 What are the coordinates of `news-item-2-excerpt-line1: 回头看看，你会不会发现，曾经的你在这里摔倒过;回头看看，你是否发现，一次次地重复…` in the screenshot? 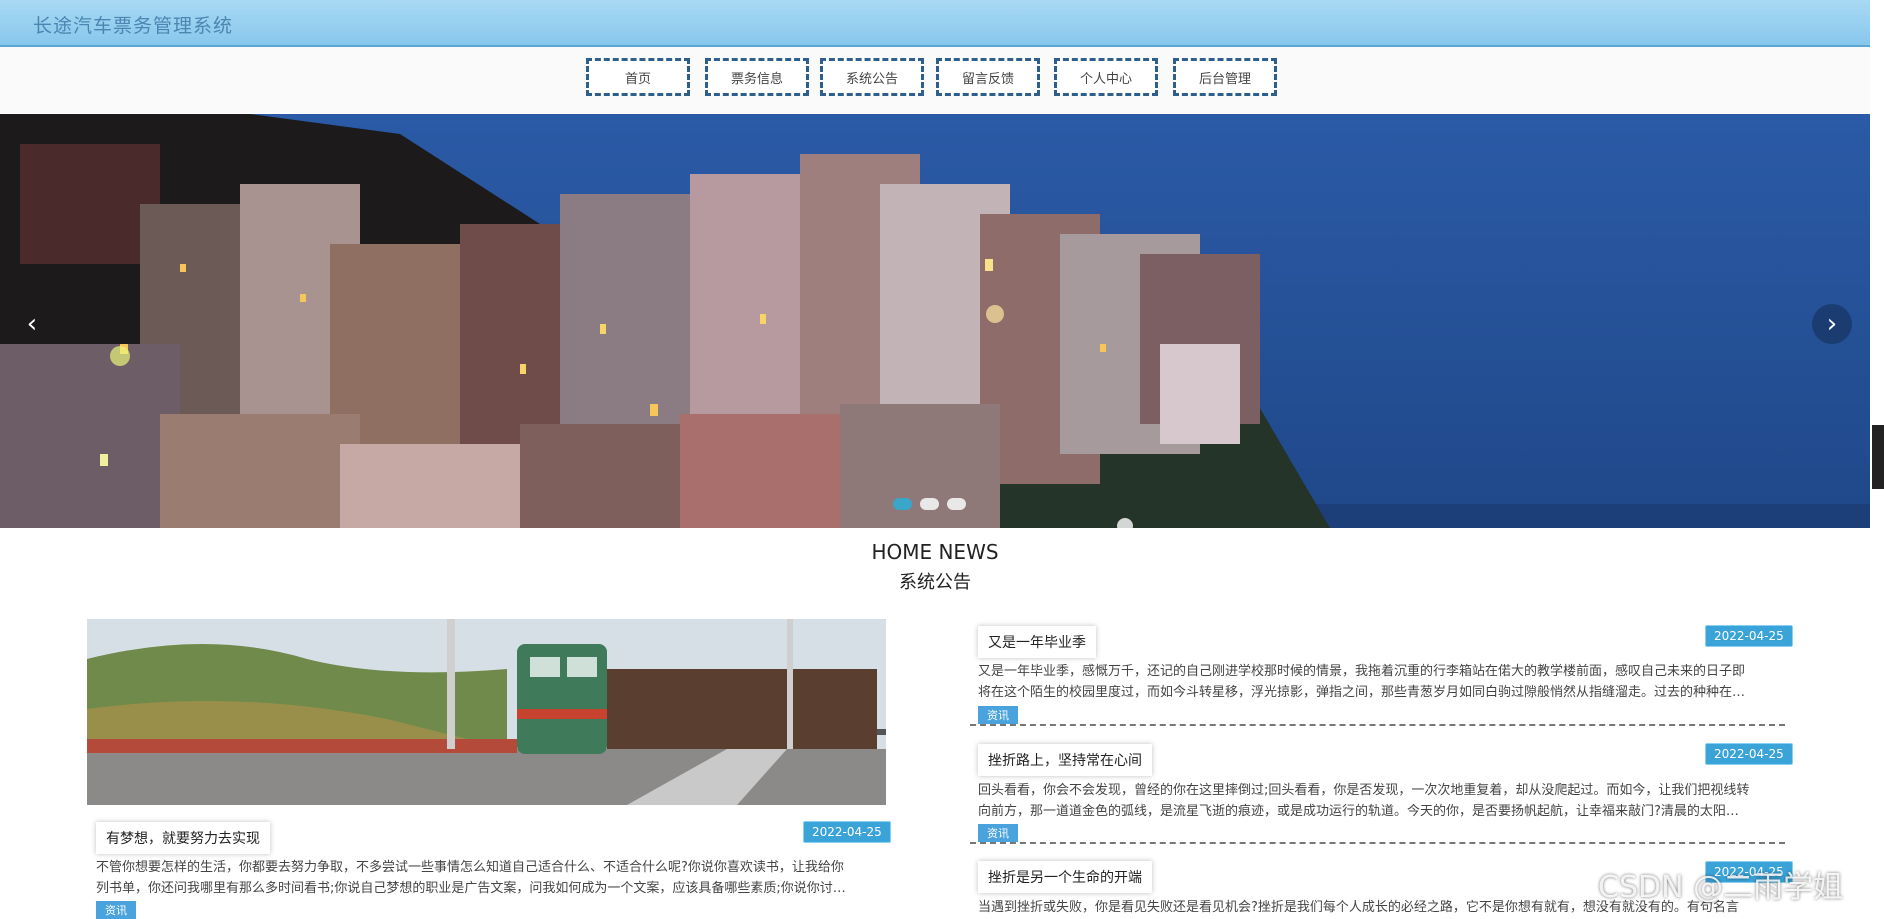 It's located at (1364, 790).